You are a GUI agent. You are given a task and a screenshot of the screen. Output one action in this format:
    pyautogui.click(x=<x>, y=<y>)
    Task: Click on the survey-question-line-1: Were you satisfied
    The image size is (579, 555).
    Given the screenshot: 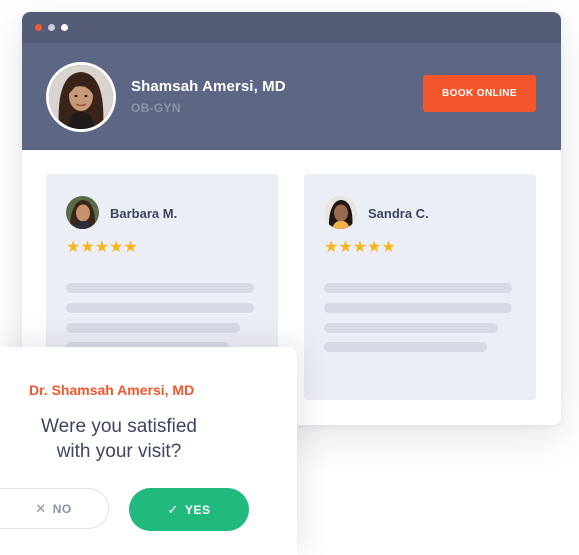 What is the action you would take?
    pyautogui.click(x=119, y=426)
    